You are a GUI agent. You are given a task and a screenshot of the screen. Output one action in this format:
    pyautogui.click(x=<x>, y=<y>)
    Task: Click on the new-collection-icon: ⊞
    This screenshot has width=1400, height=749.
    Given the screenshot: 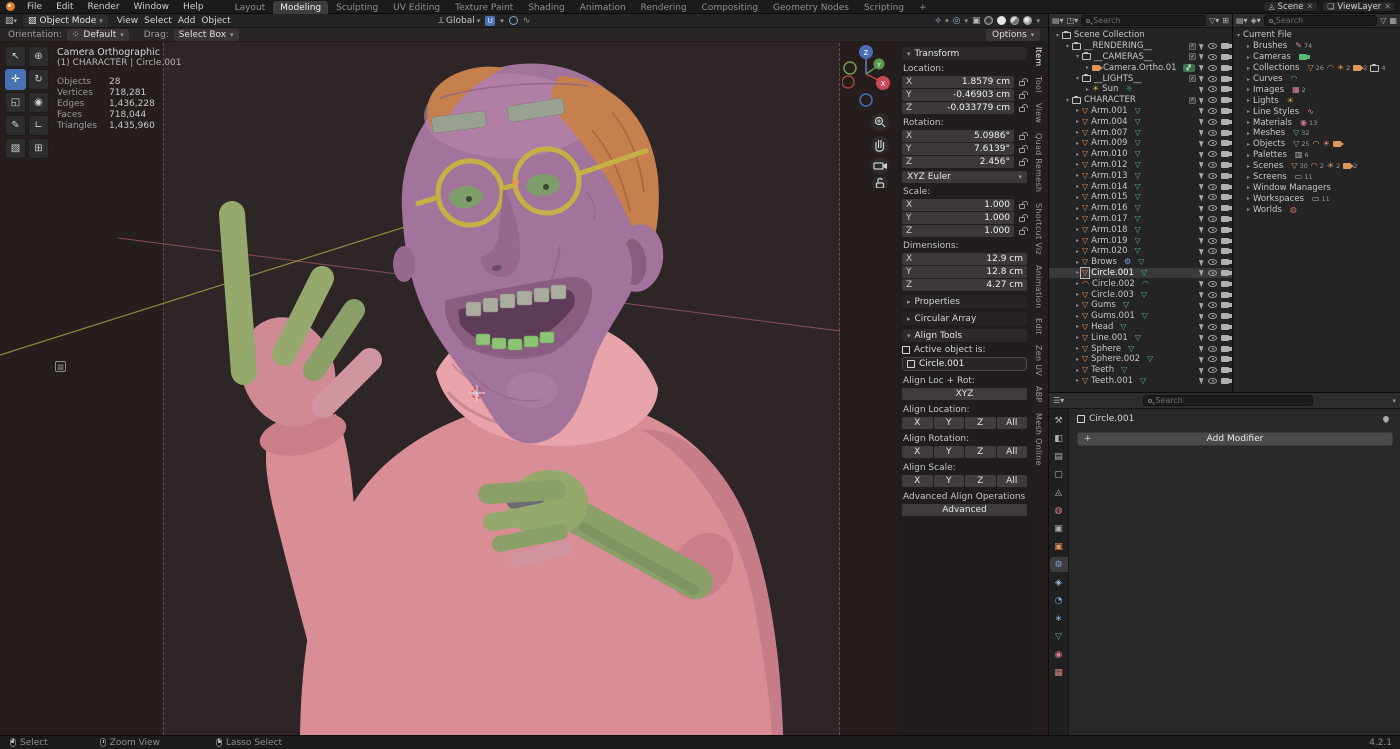 What is the action you would take?
    pyautogui.click(x=1225, y=20)
    